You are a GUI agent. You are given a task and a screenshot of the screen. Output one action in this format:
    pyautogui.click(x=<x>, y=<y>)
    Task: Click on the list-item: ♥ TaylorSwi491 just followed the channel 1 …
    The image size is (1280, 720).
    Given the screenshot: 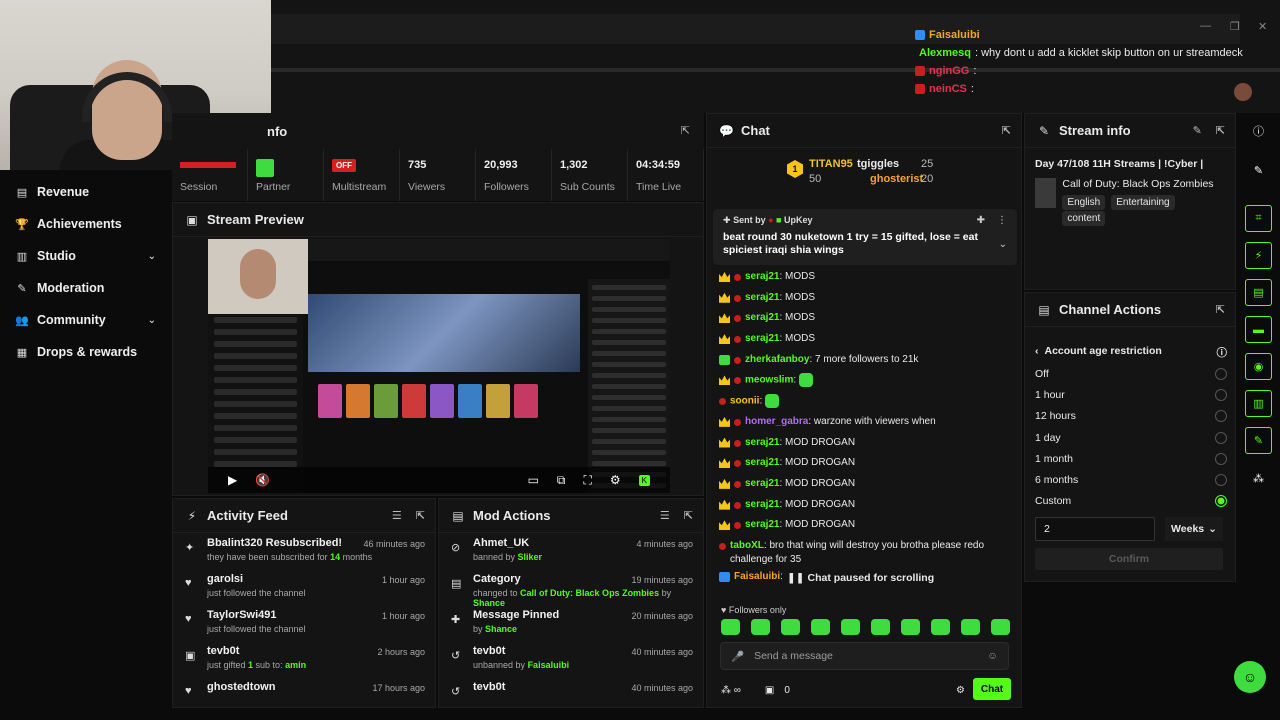 What is the action you would take?
    pyautogui.click(x=304, y=623)
    